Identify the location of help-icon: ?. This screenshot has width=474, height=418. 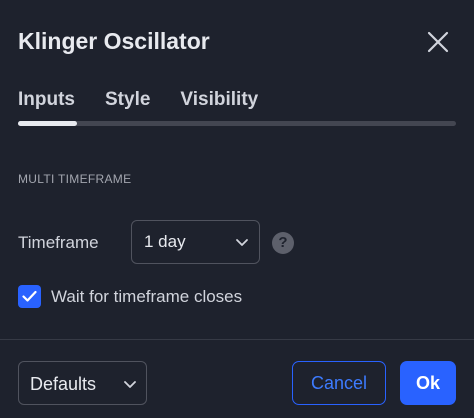
(283, 243).